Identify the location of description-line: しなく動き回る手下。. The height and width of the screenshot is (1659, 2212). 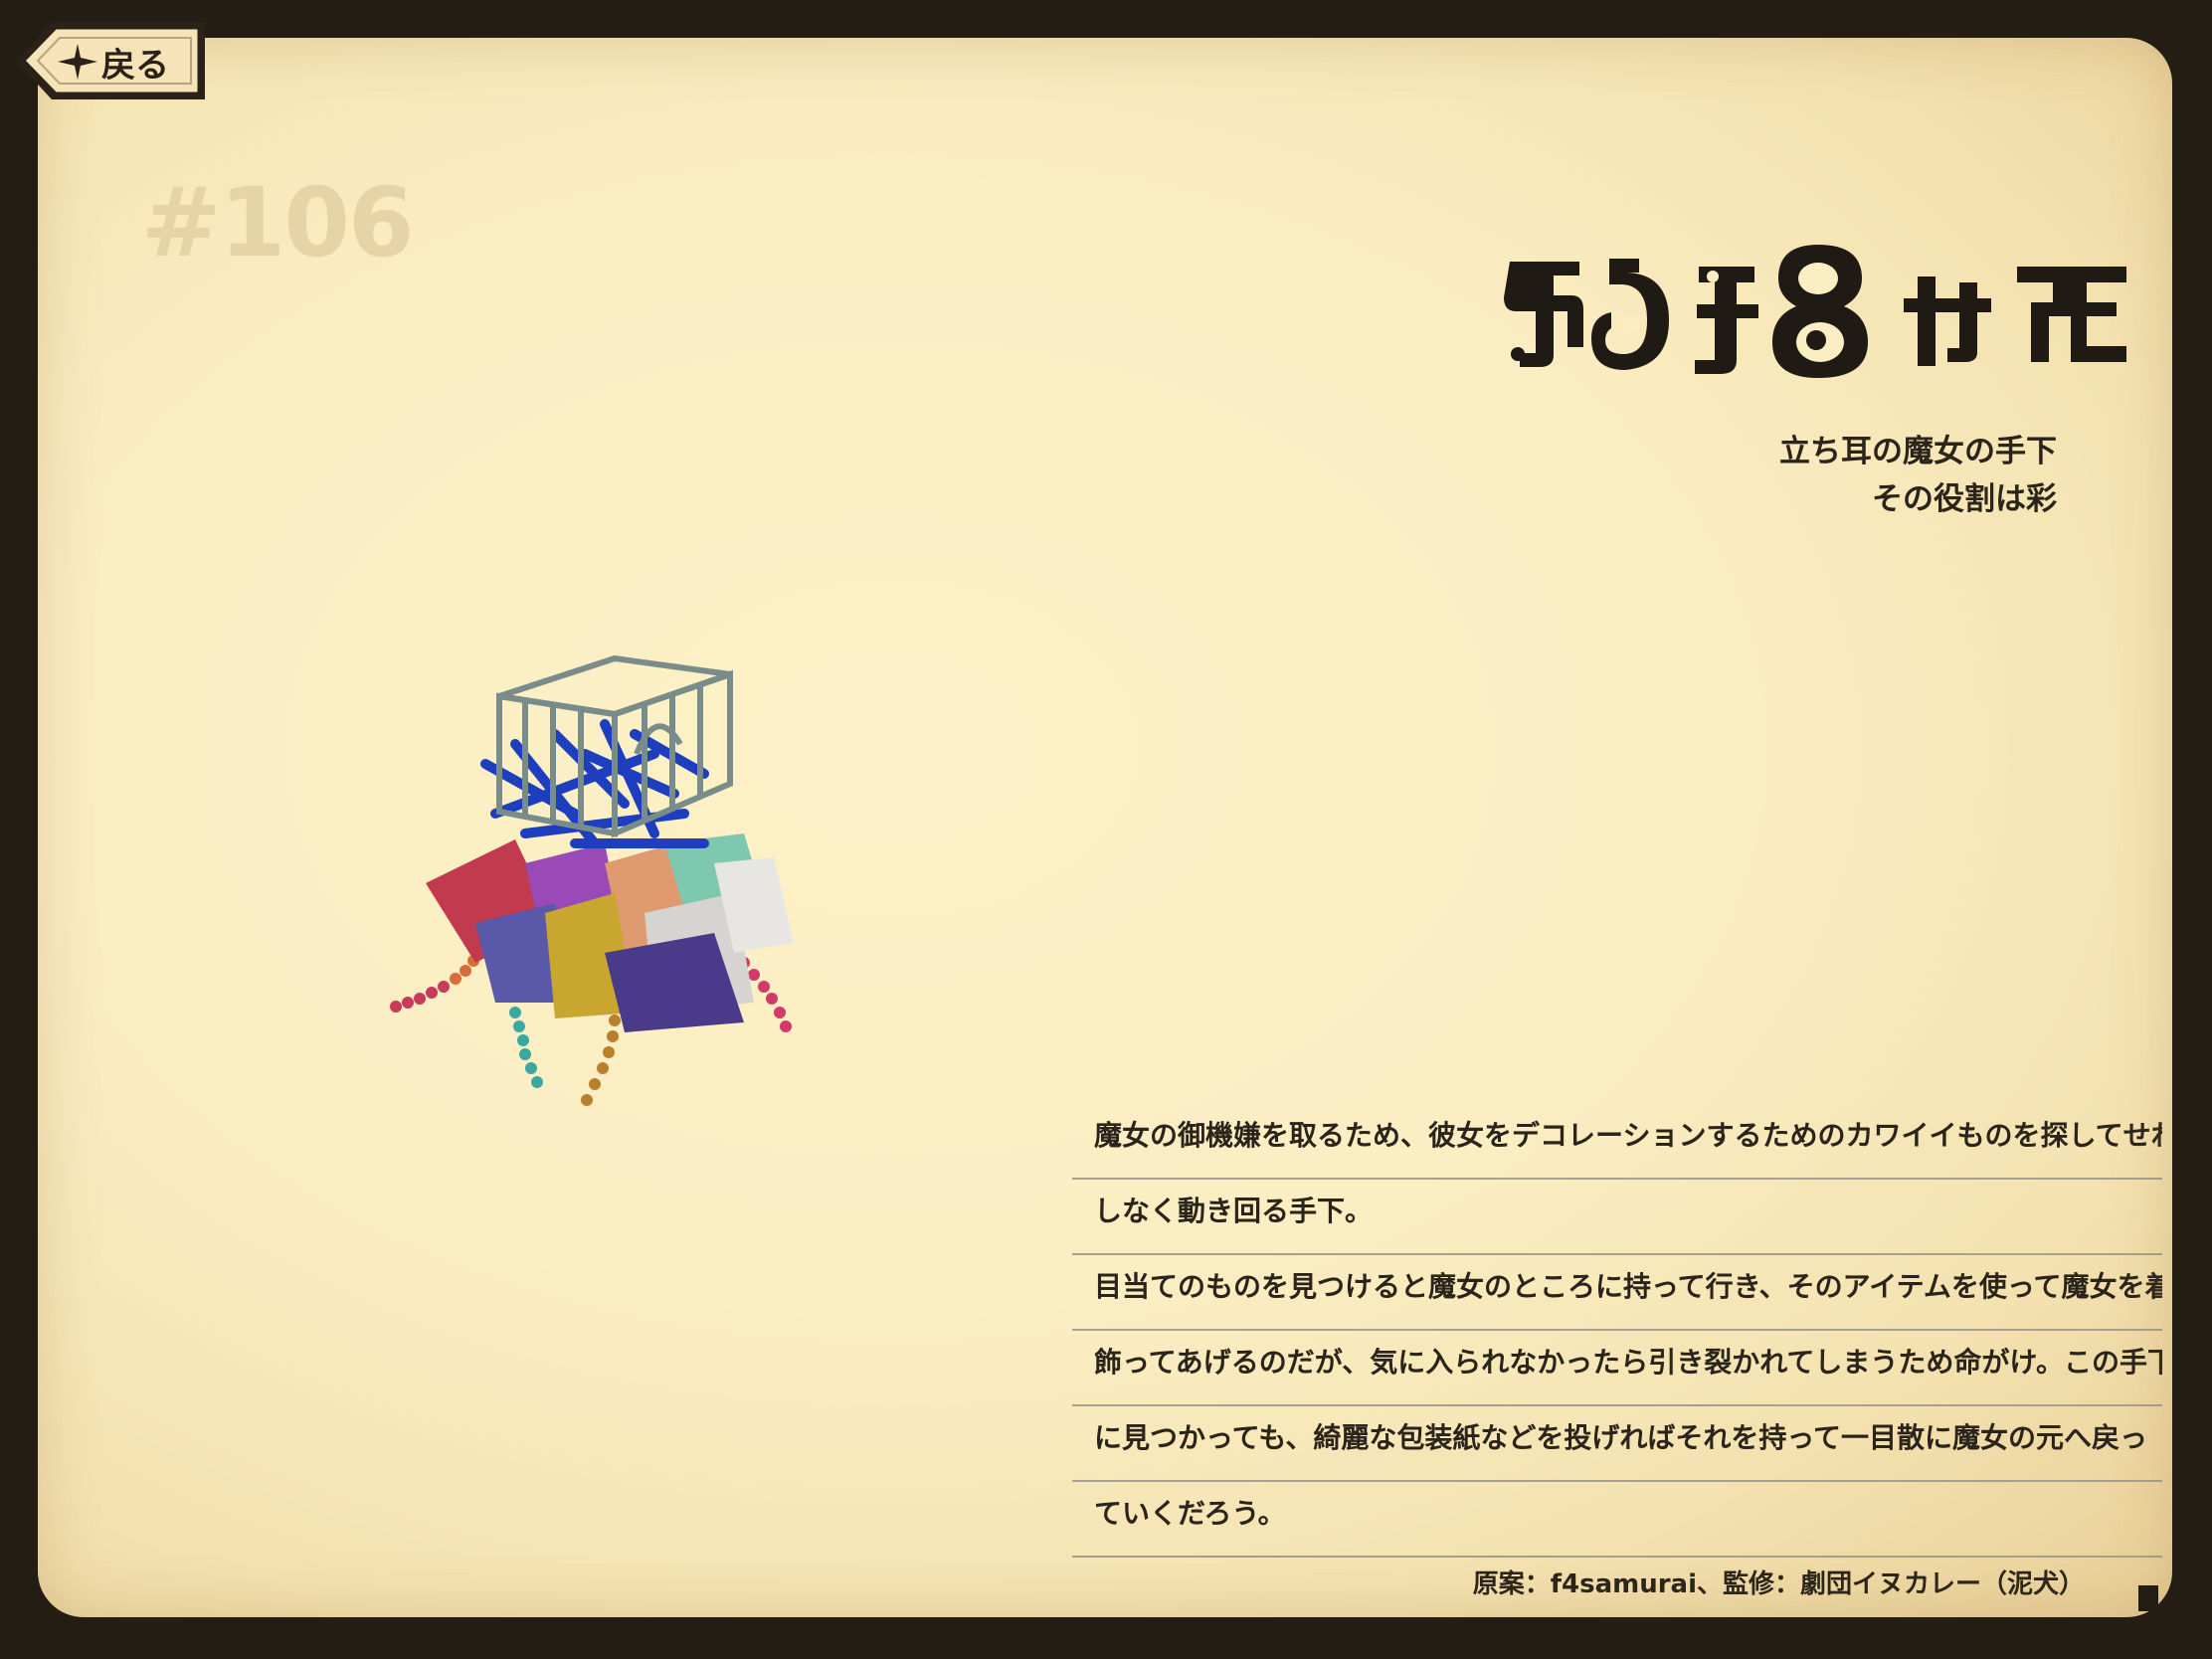
(1617, 1217).